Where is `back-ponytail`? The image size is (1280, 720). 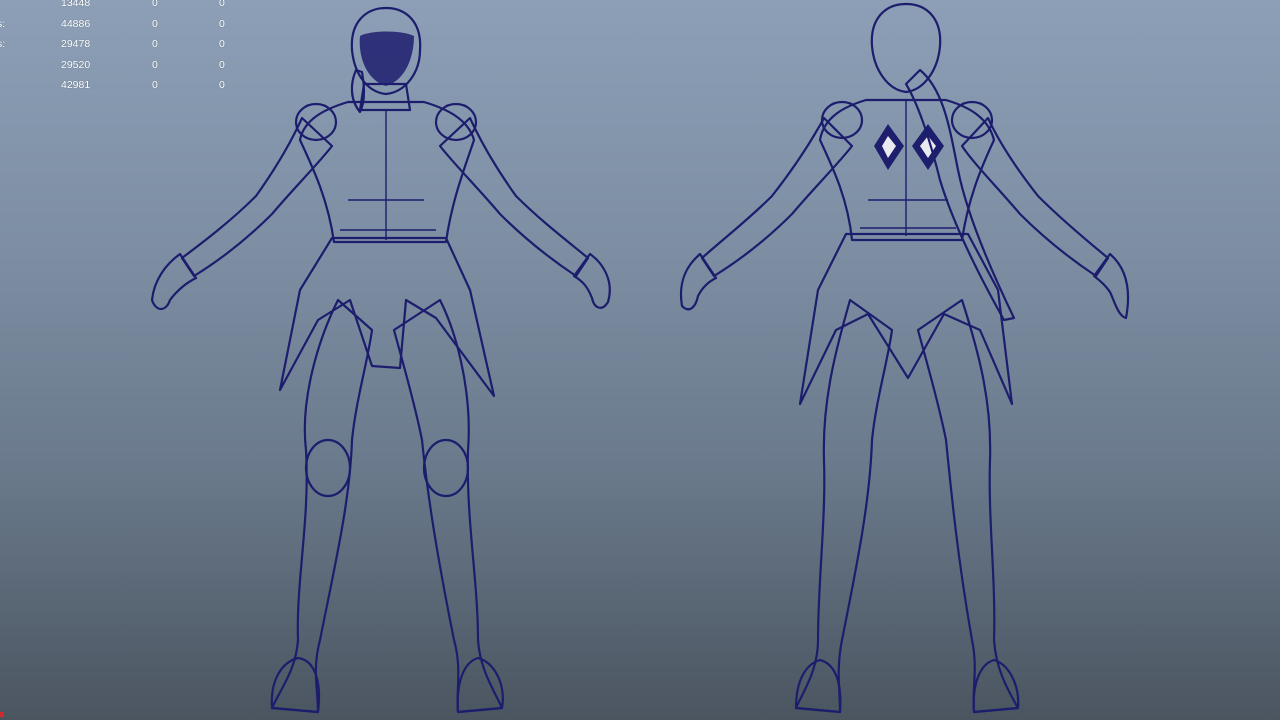
back-ponytail is located at coordinates (960, 195).